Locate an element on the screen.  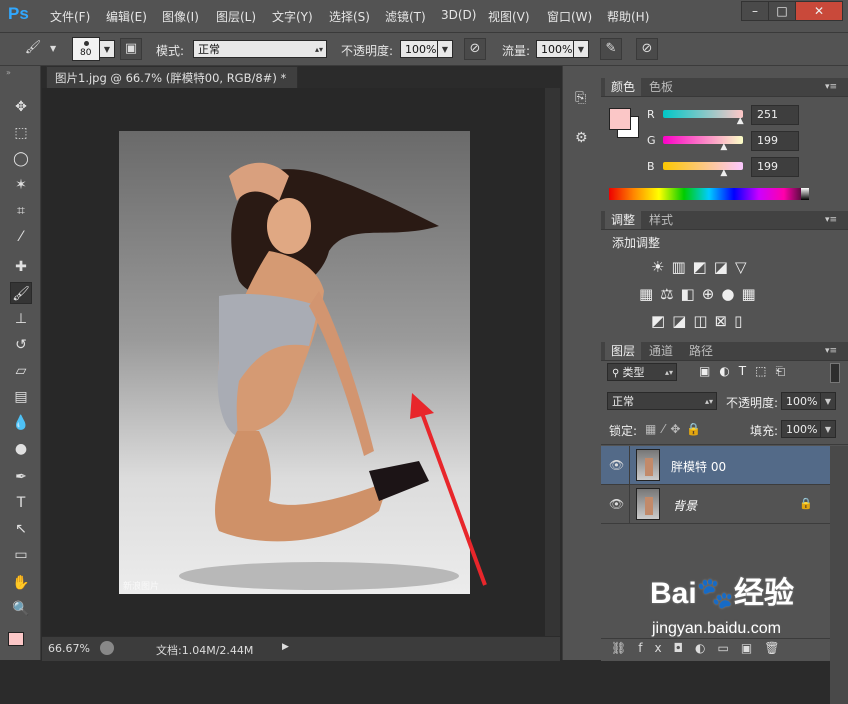
layer-filter-icons: ▣◐T⬚⎗ is located at coordinates (746, 371).